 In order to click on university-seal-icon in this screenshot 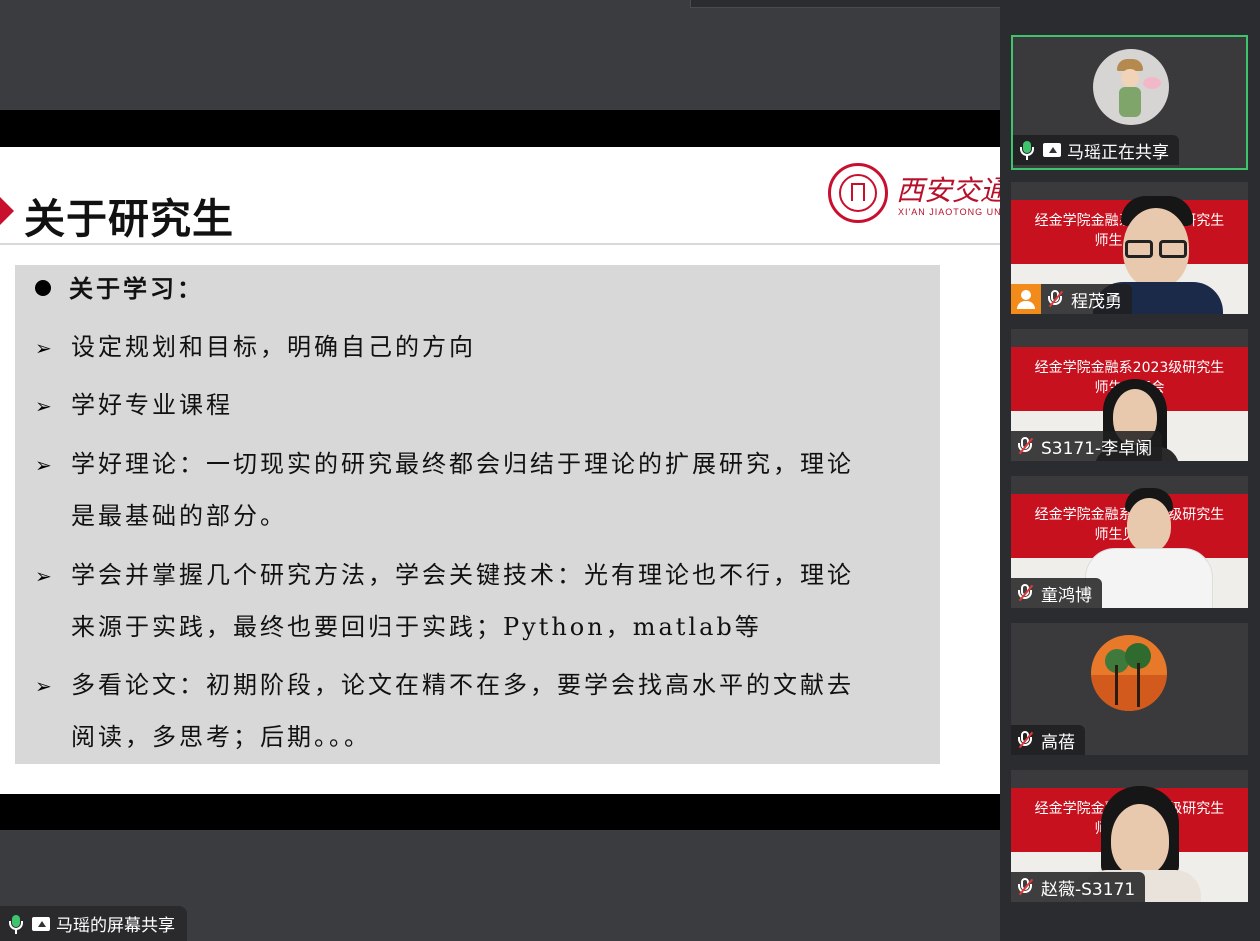, I will do `click(858, 193)`.